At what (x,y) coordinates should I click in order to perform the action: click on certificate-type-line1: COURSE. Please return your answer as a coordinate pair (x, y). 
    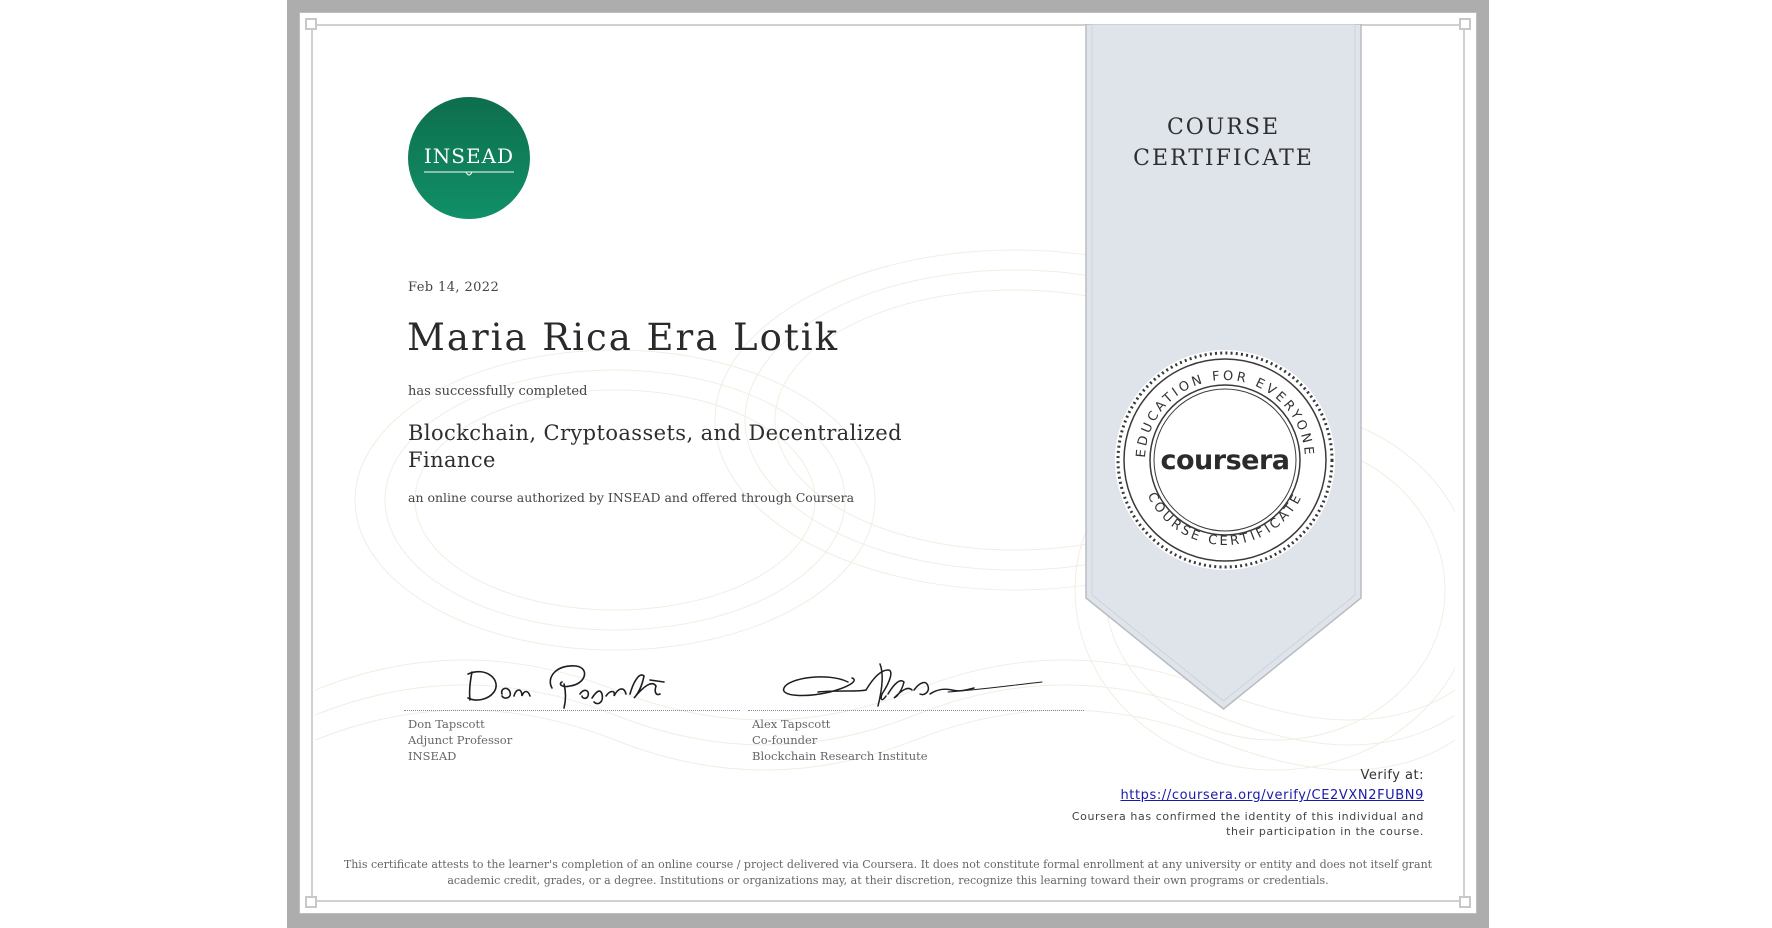
    Looking at the image, I should click on (1223, 127).